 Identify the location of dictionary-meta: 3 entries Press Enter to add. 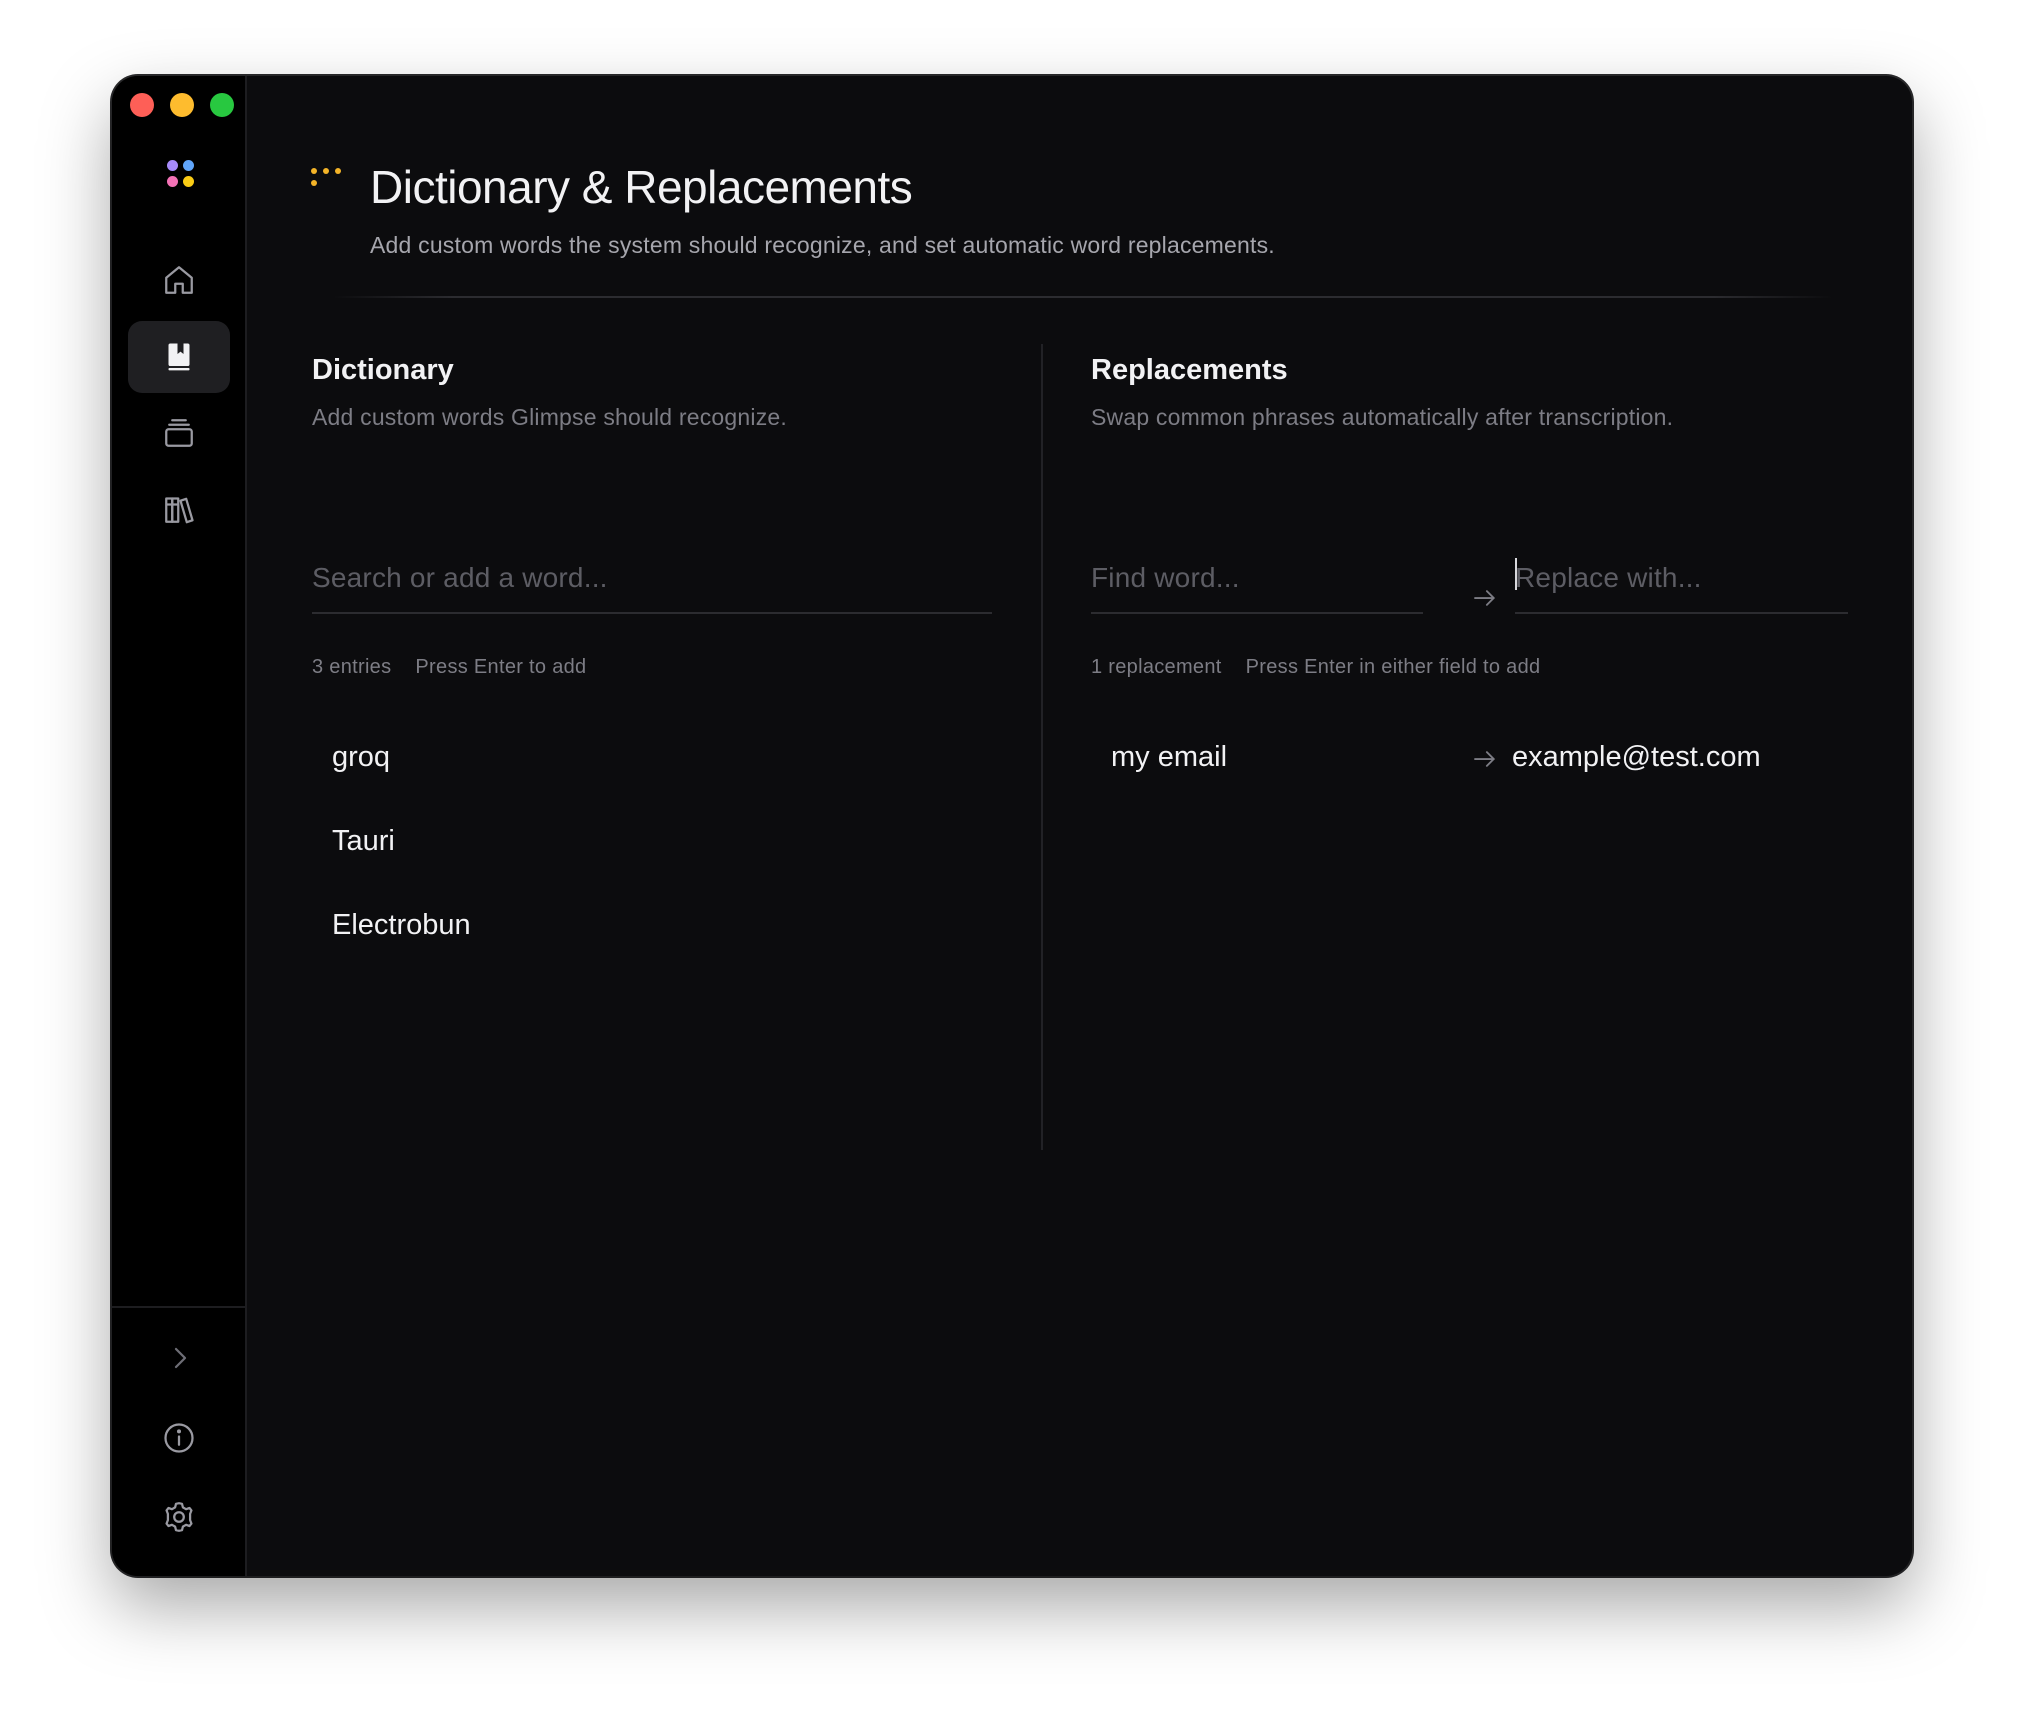
(449, 667).